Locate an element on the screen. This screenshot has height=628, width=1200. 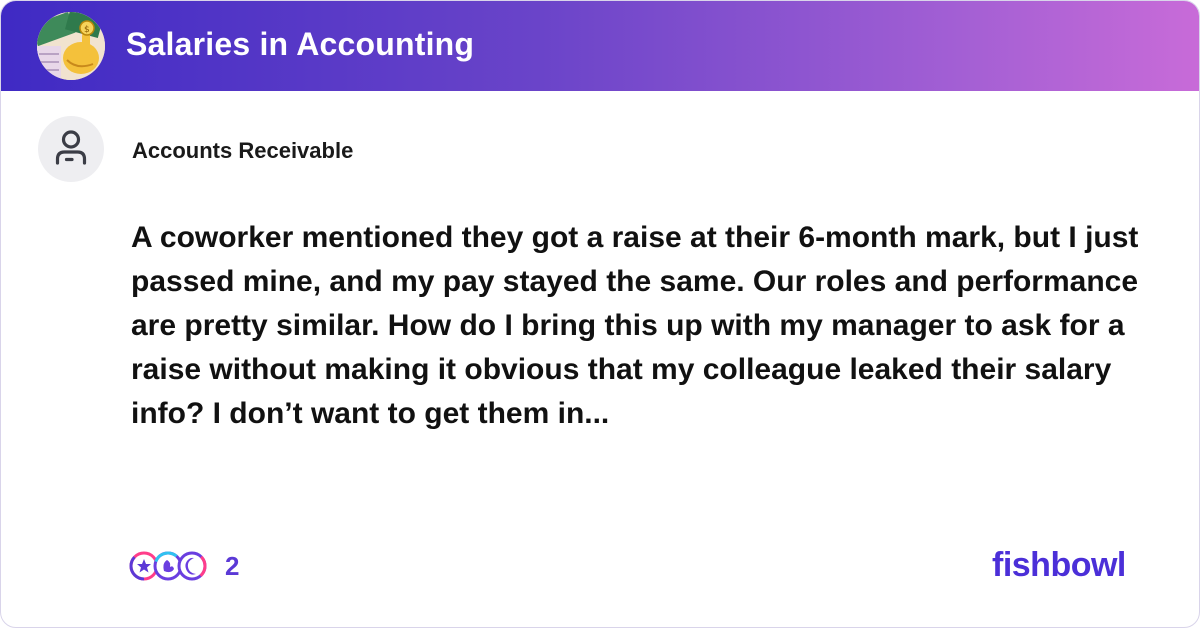
author-avatar is located at coordinates (71, 149).